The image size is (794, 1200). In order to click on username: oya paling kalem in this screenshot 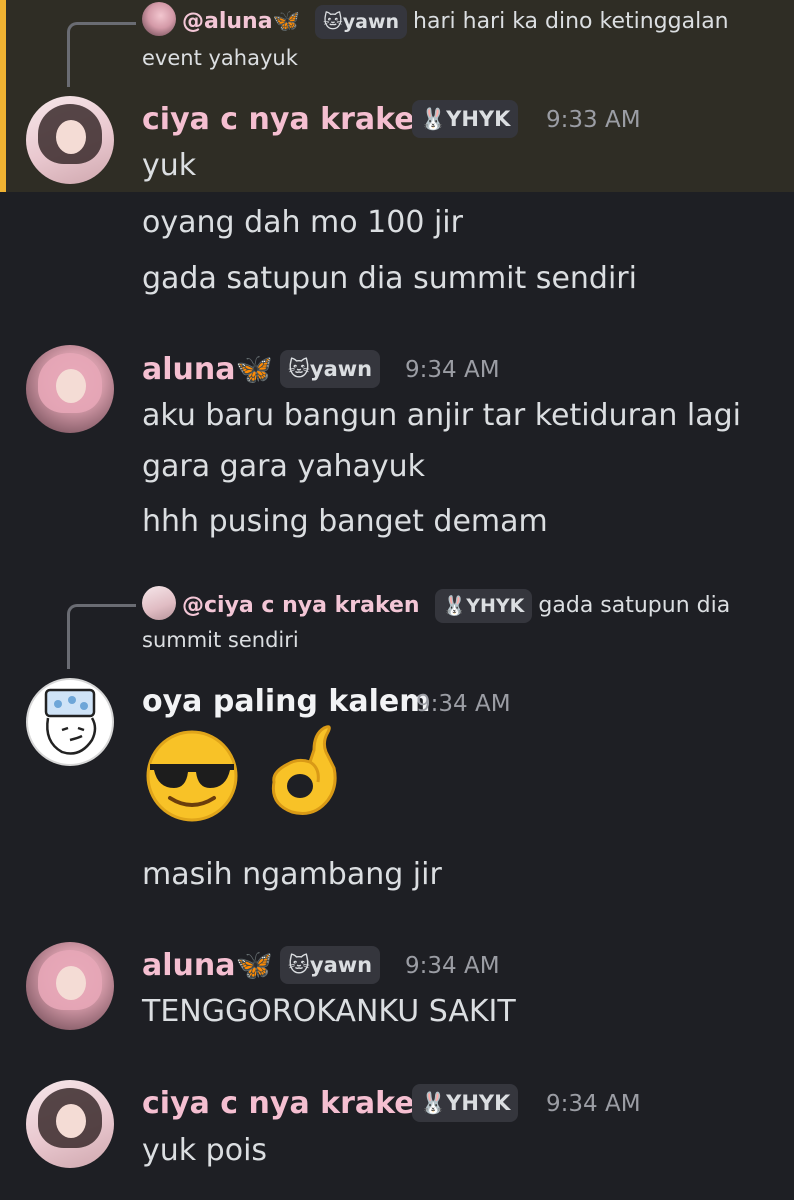, I will do `click(286, 701)`.